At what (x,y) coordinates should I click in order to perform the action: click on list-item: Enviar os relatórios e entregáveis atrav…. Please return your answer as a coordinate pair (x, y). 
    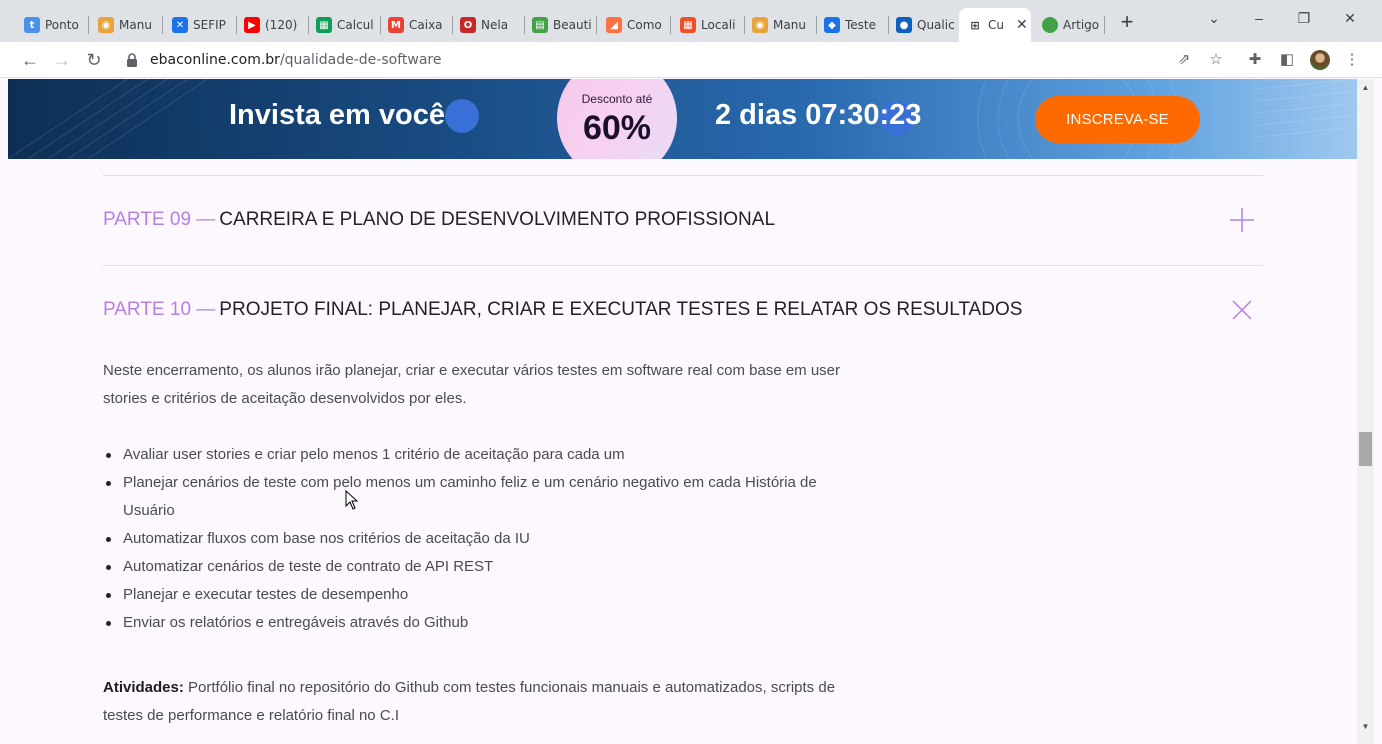
    Looking at the image, I should click on (473, 623).